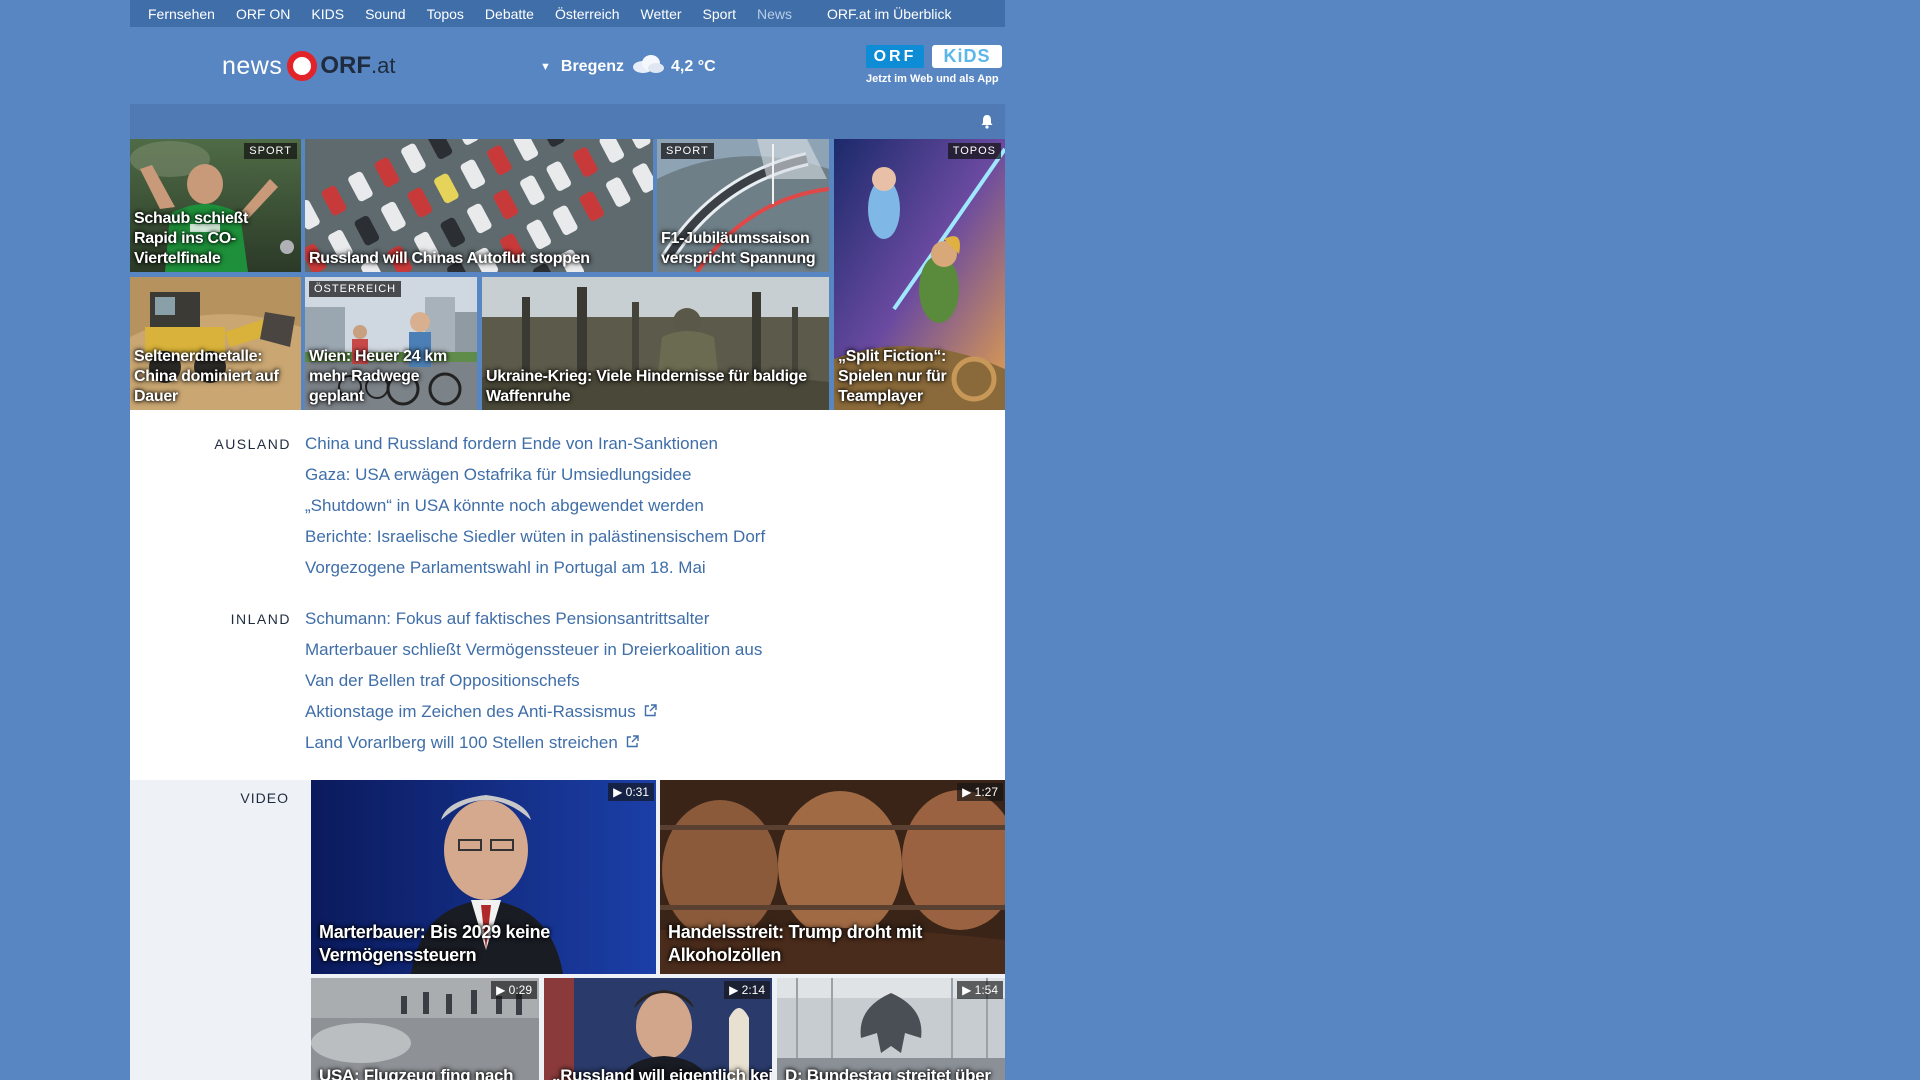 This screenshot has width=1920, height=1080. I want to click on video-caption: „Russland will eigentlich keine, so click(662, 1073).